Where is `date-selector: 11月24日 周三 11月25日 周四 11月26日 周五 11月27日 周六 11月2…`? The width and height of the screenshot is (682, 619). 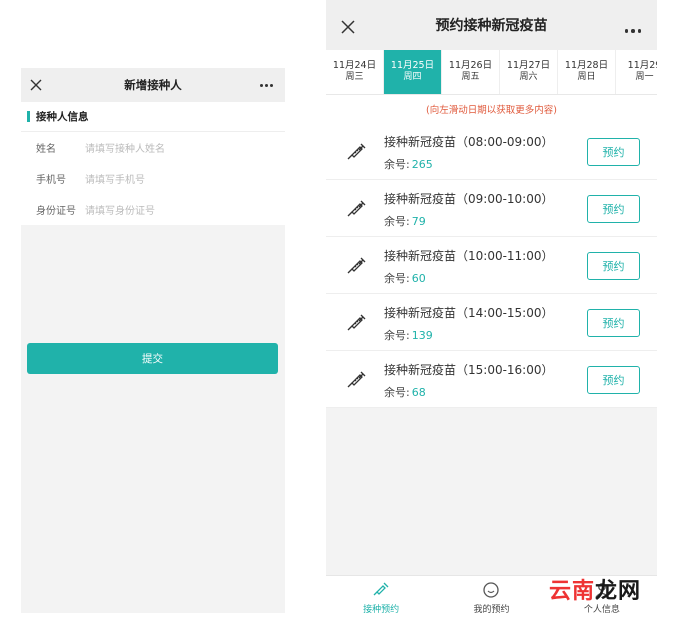
date-selector: 11月24日 周三 11月25日 周四 11月26日 周五 11月27日 周六 11月2… is located at coordinates (491, 72).